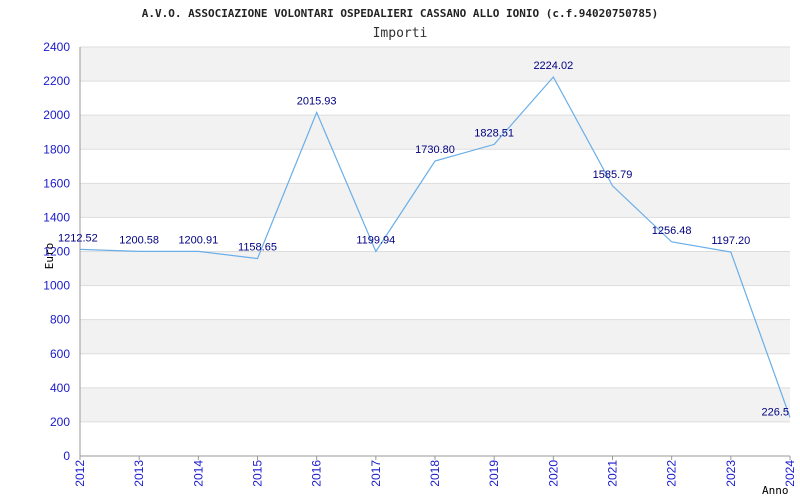 This screenshot has width=800, height=500. Describe the element at coordinates (613, 473) in the screenshot. I see `x-tick-label: 2021` at that location.